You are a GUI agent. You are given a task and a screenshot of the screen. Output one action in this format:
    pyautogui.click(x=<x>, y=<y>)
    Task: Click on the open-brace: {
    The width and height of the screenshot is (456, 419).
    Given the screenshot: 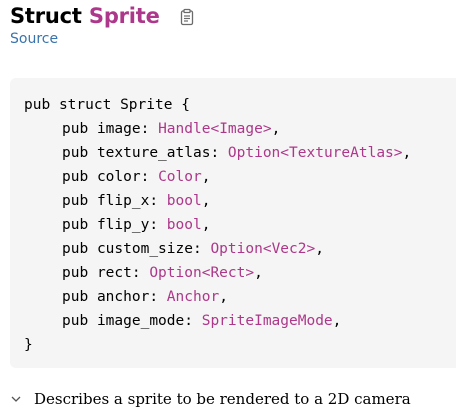 What is the action you would take?
    pyautogui.click(x=185, y=105)
    